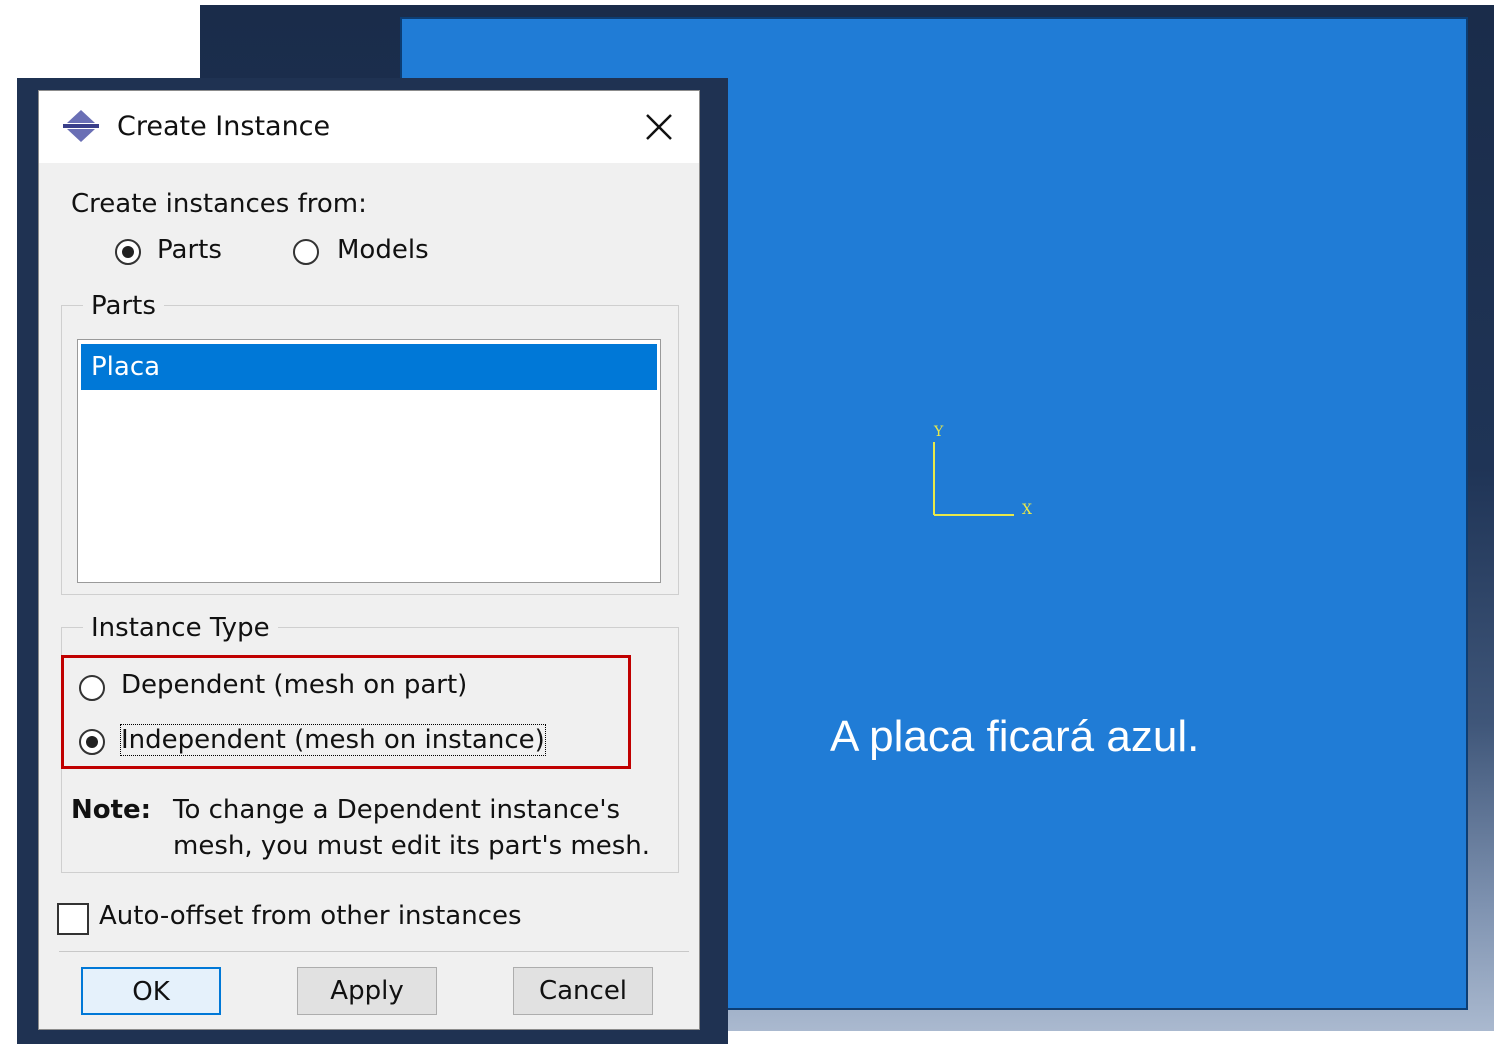 The width and height of the screenshot is (1494, 1044). I want to click on parts-radio, so click(128, 252).